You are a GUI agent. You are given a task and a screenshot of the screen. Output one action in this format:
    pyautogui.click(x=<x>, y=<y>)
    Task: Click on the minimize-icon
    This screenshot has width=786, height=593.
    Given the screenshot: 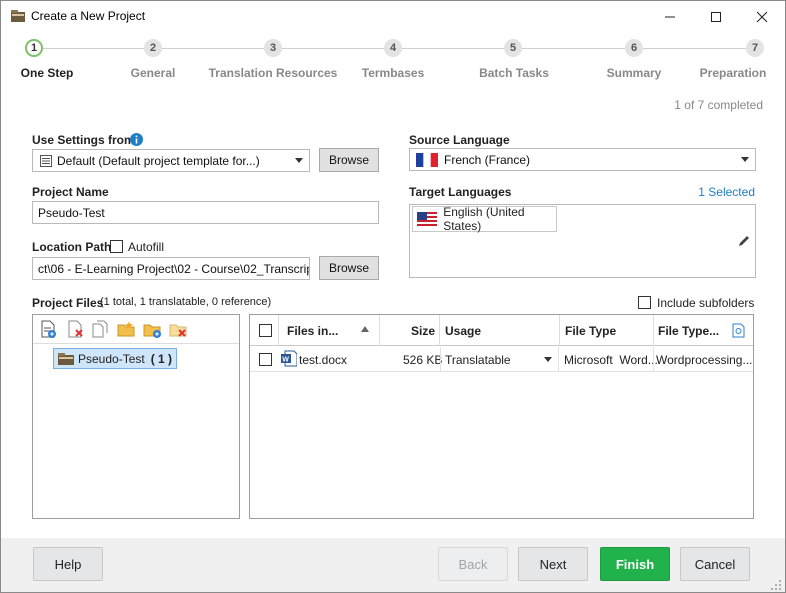 What is the action you would take?
    pyautogui.click(x=670, y=16)
    